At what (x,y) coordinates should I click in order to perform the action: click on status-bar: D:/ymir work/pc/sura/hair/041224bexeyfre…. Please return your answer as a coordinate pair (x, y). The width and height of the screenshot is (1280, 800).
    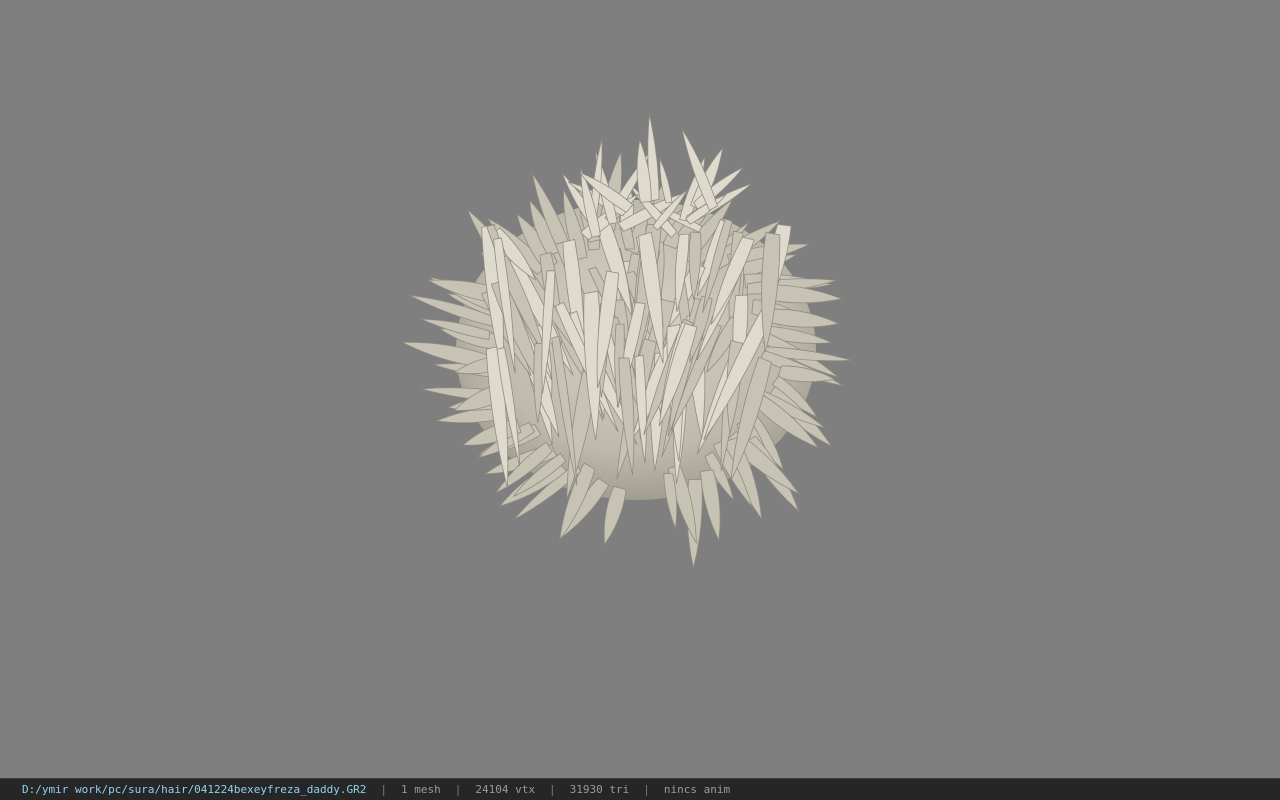
    Looking at the image, I should click on (640, 789).